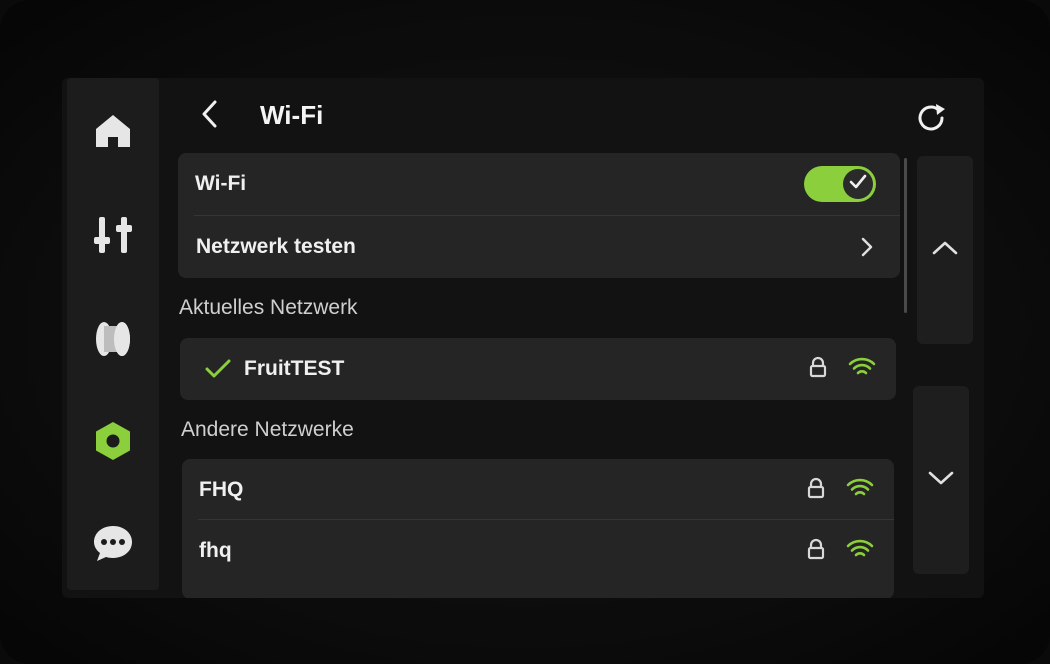  What do you see at coordinates (867, 249) in the screenshot?
I see `chevron-right-icon` at bounding box center [867, 249].